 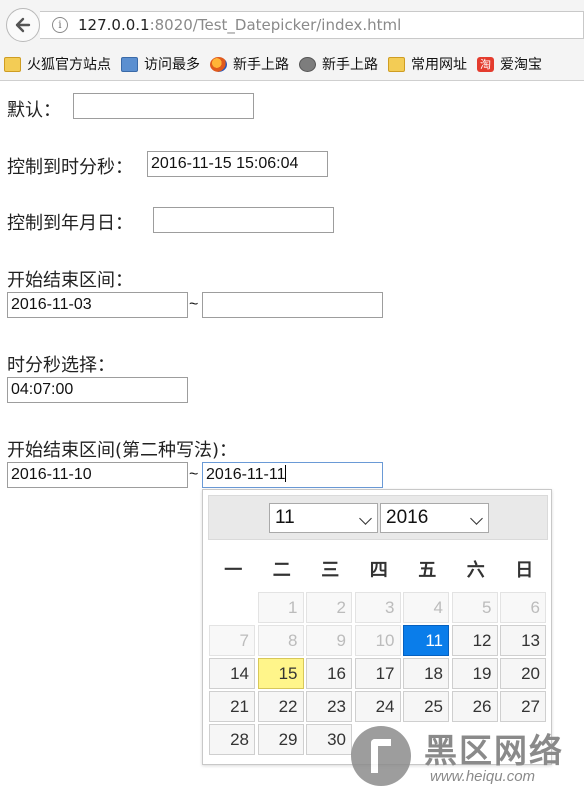 I want to click on calendar-day-17: 17, so click(x=377, y=673).